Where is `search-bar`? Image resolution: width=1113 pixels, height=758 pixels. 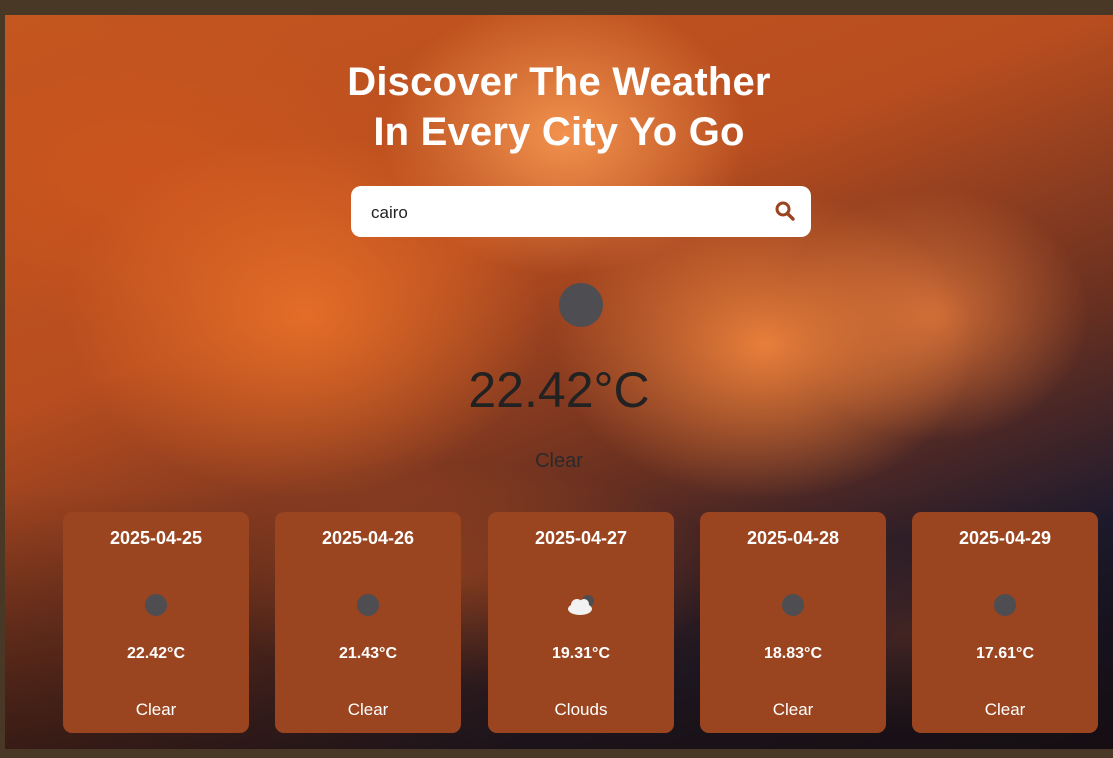
search-bar is located at coordinates (581, 212).